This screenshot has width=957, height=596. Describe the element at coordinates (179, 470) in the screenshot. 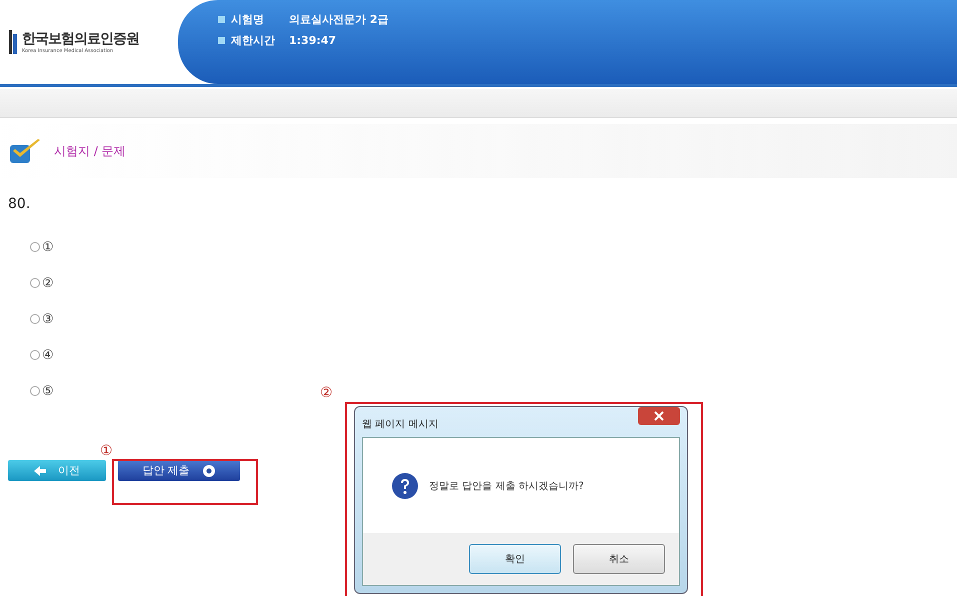

I see `submit-button: 답안 제출` at that location.